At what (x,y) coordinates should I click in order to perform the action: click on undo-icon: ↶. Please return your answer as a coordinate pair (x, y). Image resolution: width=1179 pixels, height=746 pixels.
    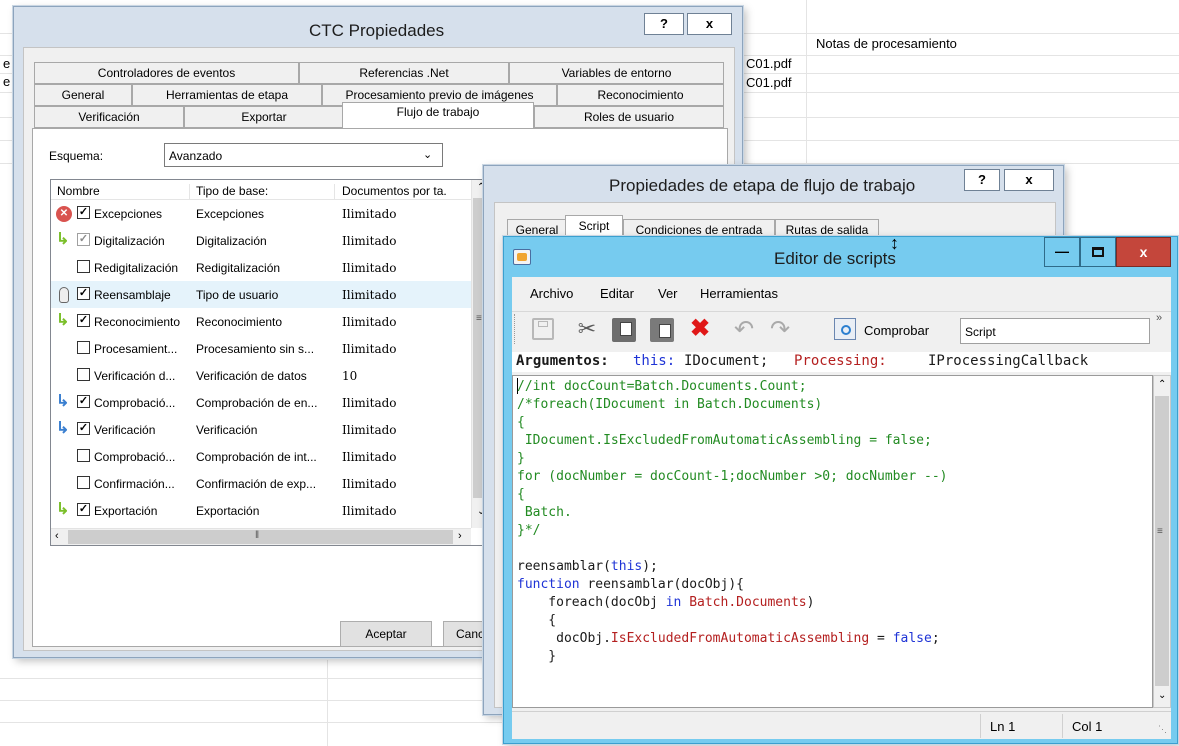
    Looking at the image, I should click on (744, 329).